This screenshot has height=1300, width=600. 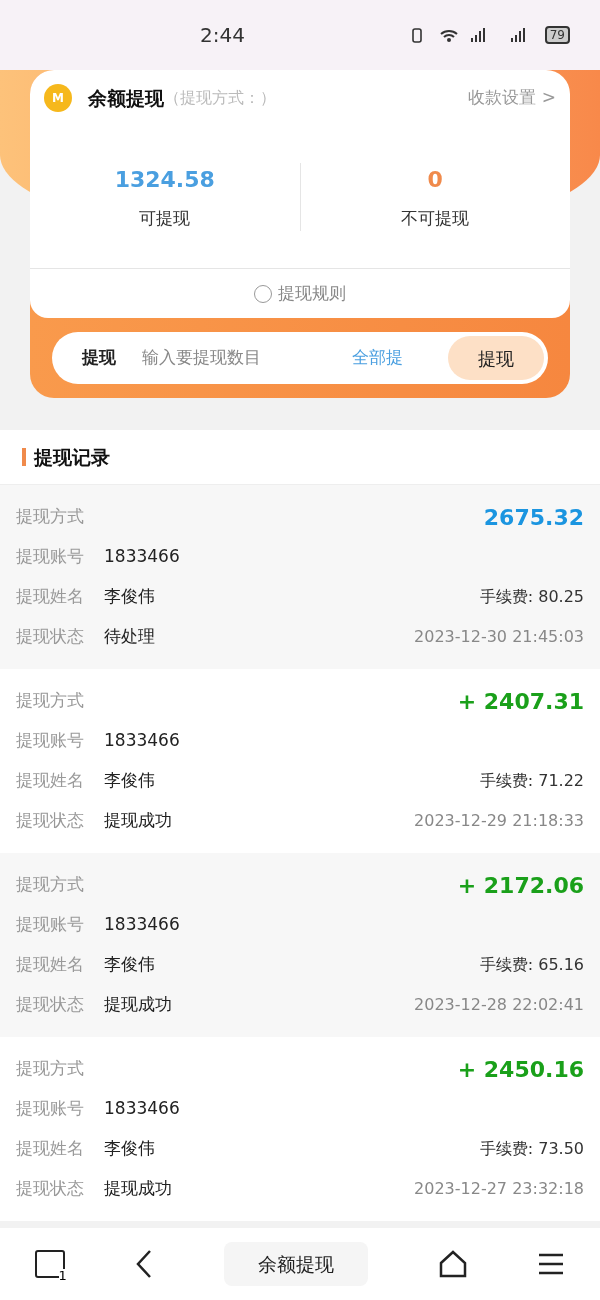 What do you see at coordinates (435, 179) in the screenshot?
I see `balance-amount: 0` at bounding box center [435, 179].